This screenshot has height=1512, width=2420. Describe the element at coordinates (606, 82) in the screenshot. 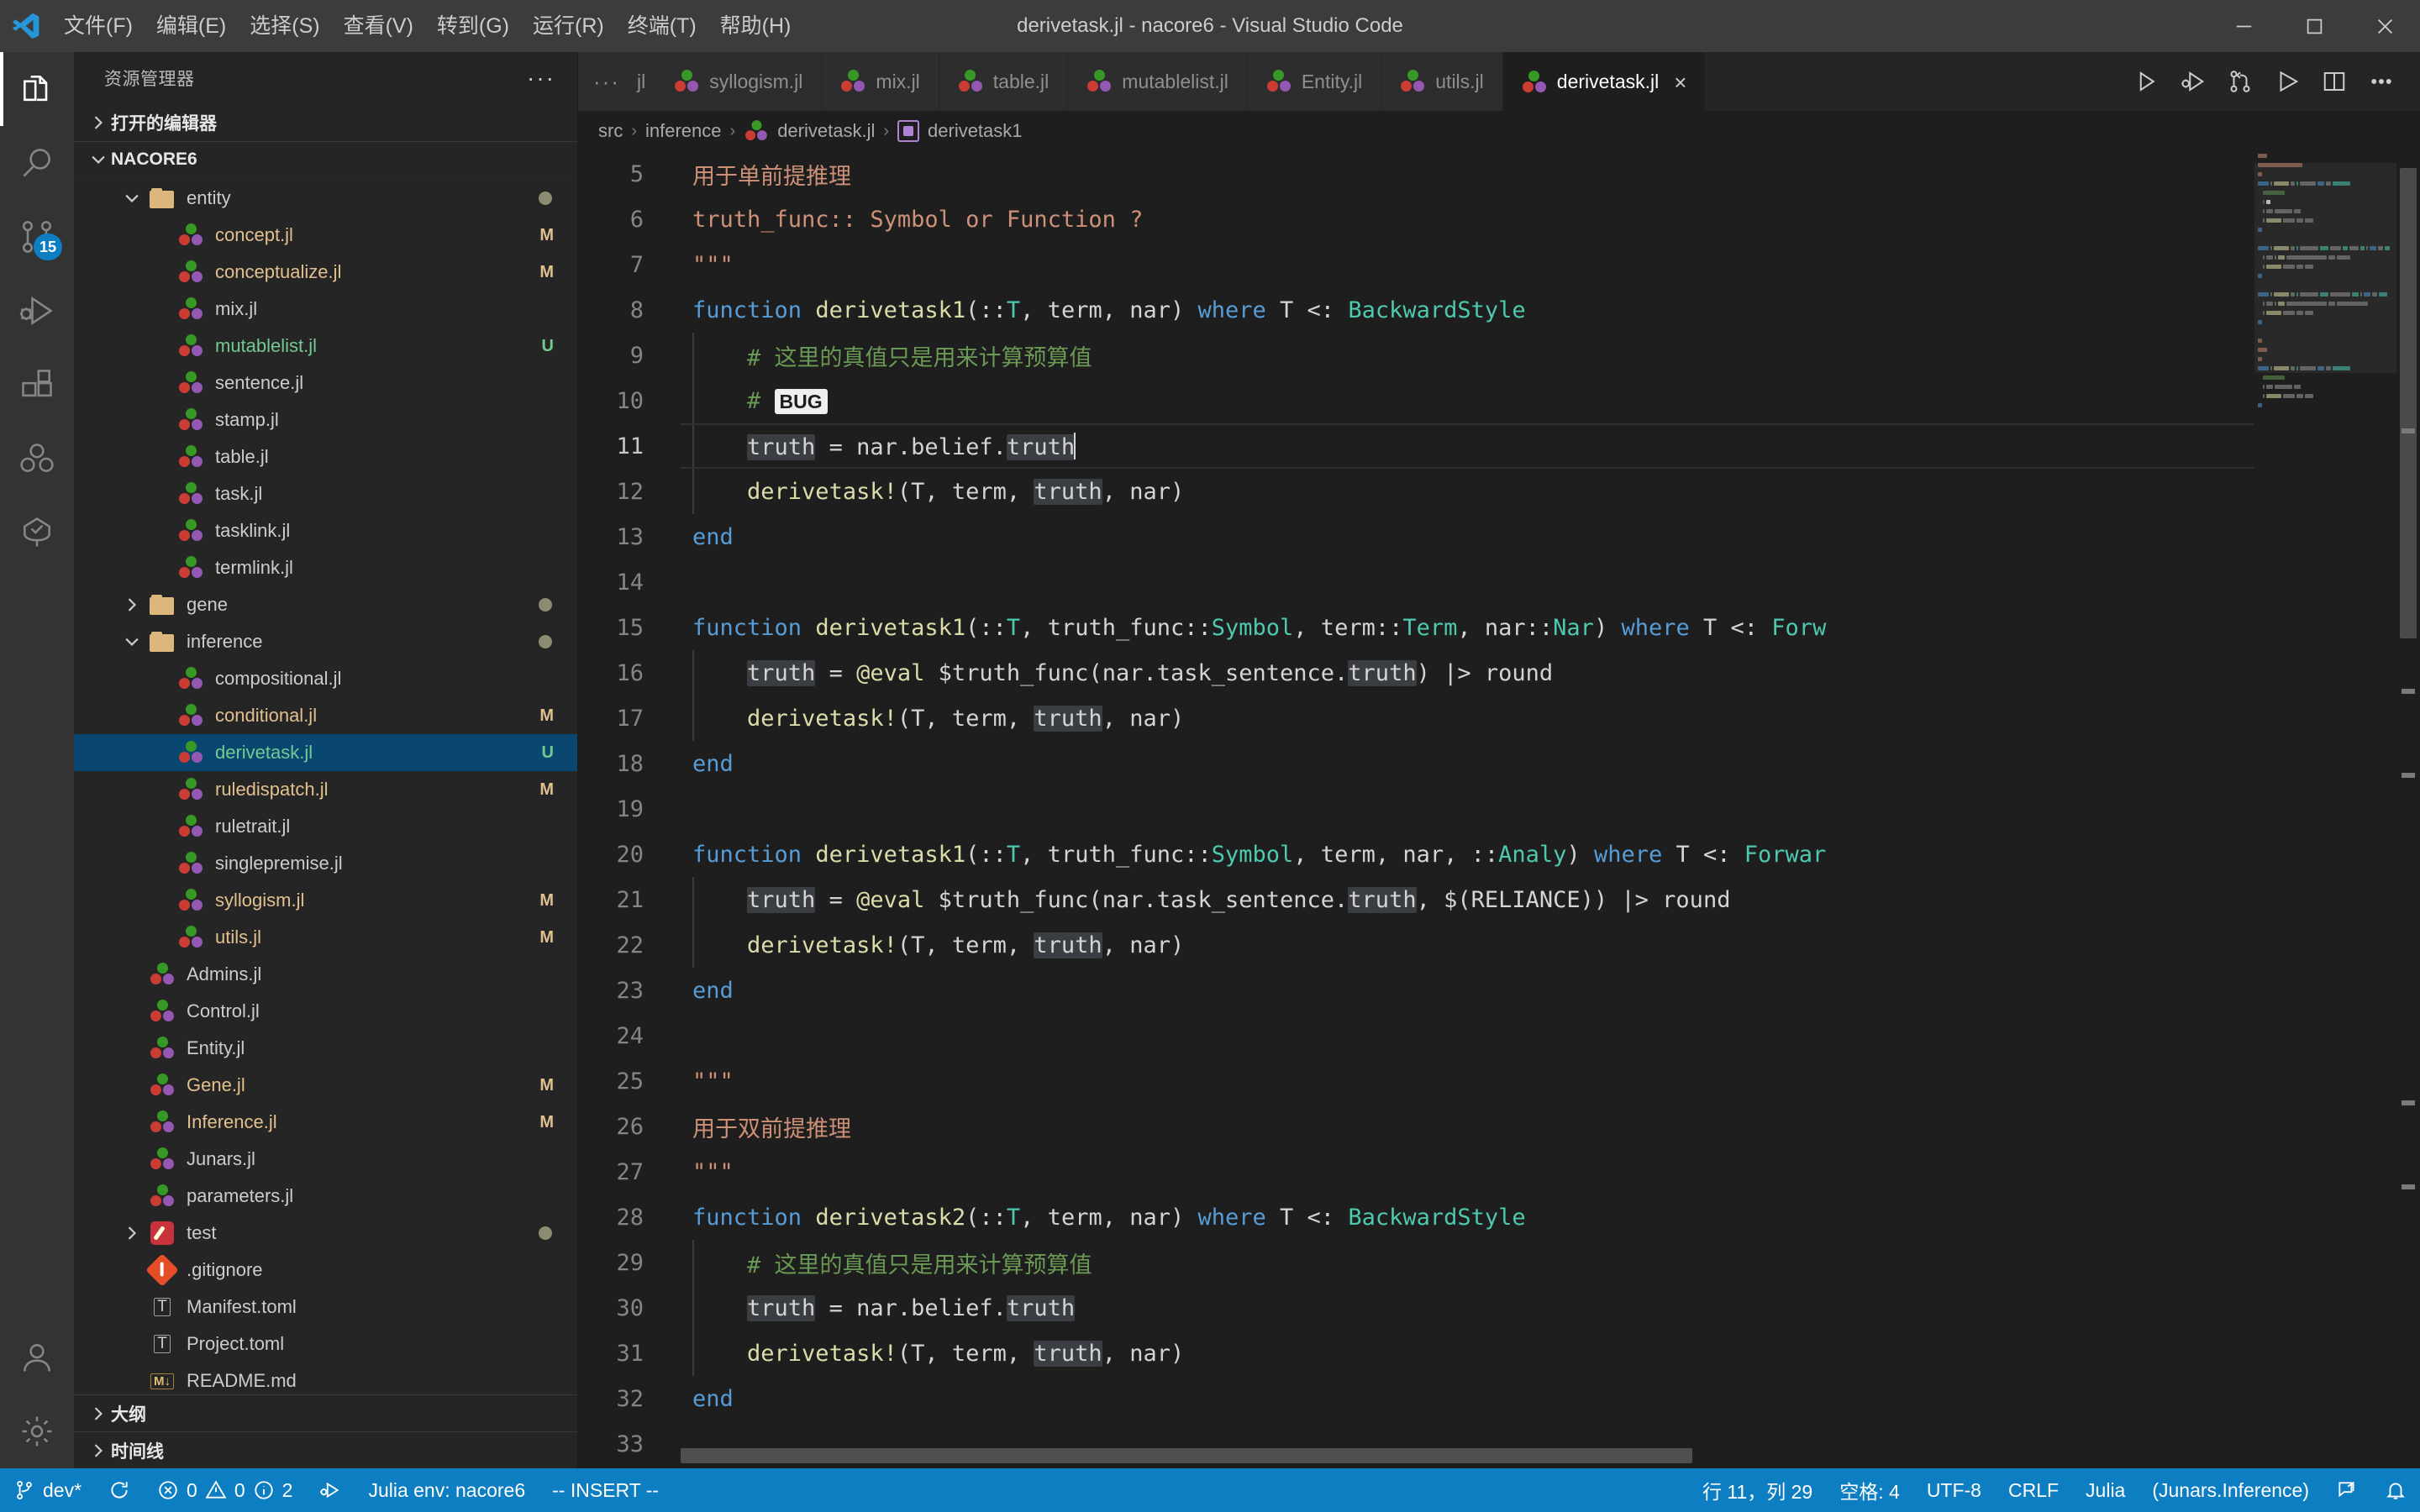

I see `tab-overflow-indicator: ···` at that location.